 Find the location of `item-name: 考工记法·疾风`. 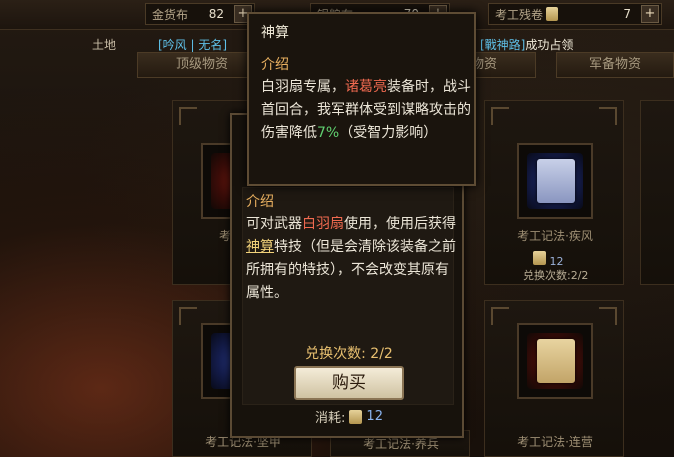

item-name: 考工记法·疾风 is located at coordinates (555, 236).